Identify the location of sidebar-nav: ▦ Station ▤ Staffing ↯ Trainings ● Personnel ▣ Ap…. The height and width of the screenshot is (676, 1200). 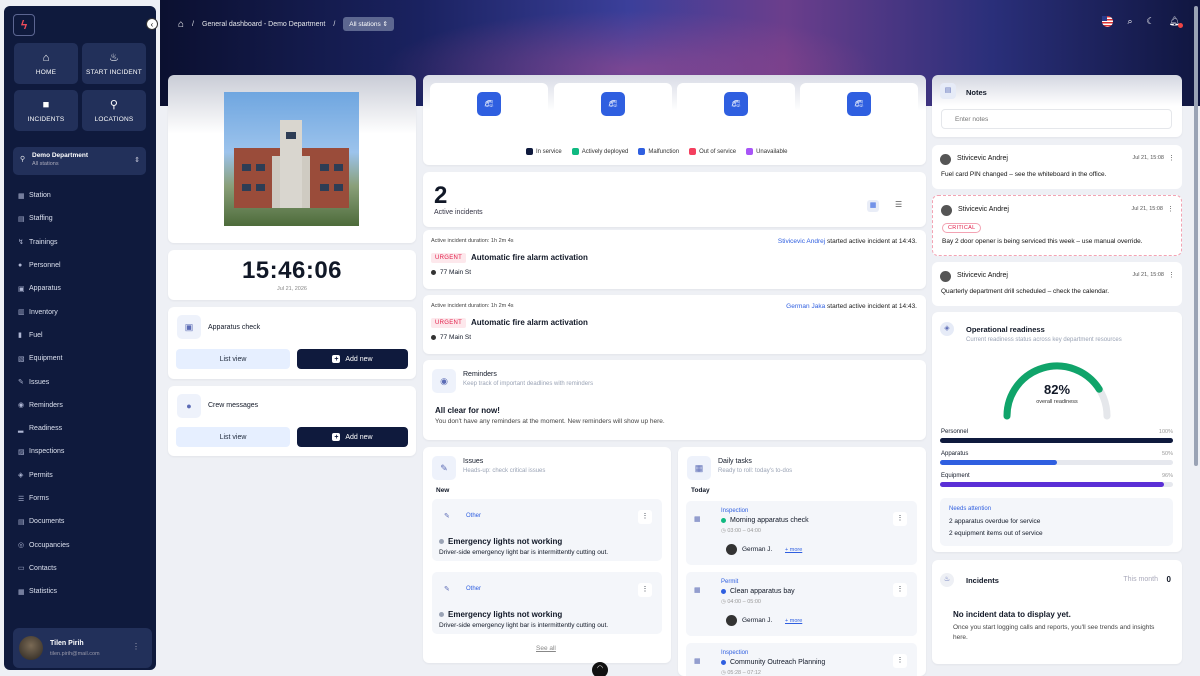
(79, 393).